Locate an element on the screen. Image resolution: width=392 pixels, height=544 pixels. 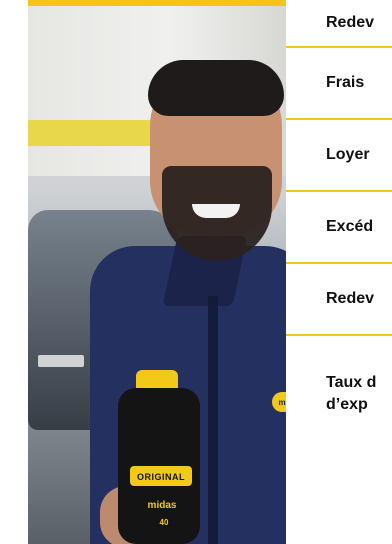
list-item: Frais is located at coordinates (339, 84).